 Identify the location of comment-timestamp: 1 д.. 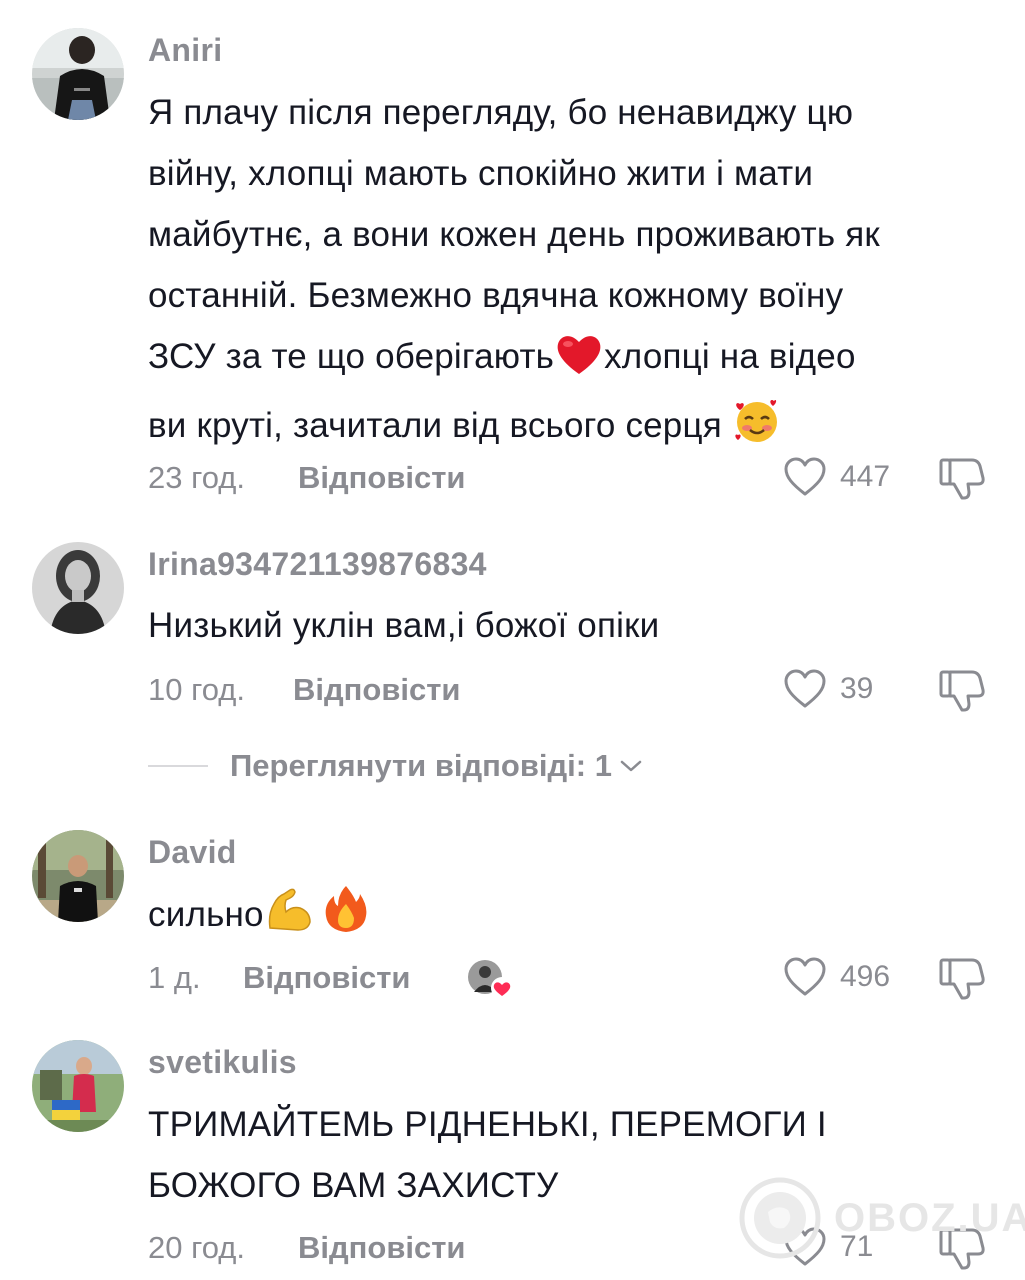
(174, 977).